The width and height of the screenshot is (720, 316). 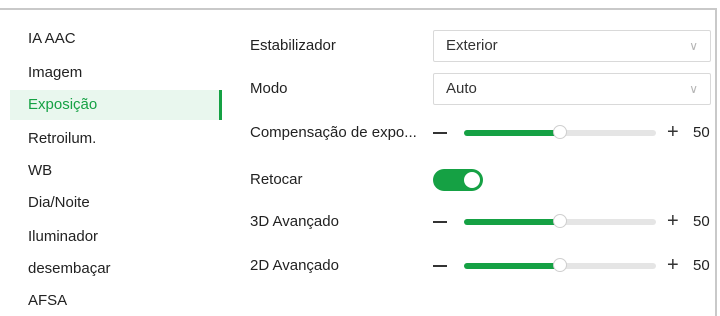 What do you see at coordinates (461, 88) in the screenshot?
I see `modo-value: Auto` at bounding box center [461, 88].